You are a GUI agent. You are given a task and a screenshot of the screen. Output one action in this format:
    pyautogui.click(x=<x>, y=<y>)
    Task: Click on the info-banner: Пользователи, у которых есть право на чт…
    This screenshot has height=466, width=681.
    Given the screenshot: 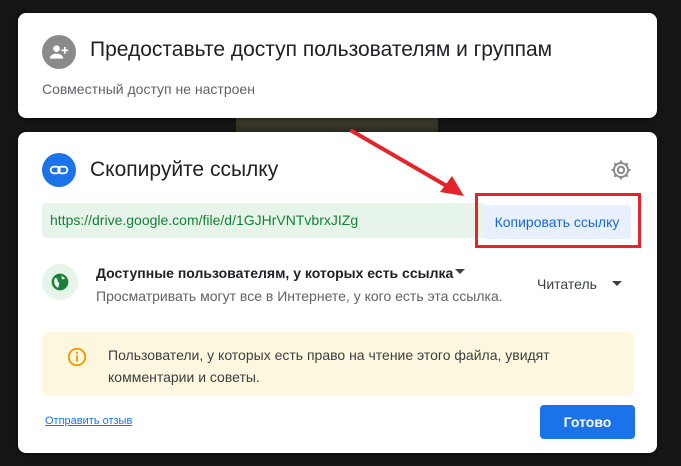 What is the action you would take?
    pyautogui.click(x=338, y=364)
    